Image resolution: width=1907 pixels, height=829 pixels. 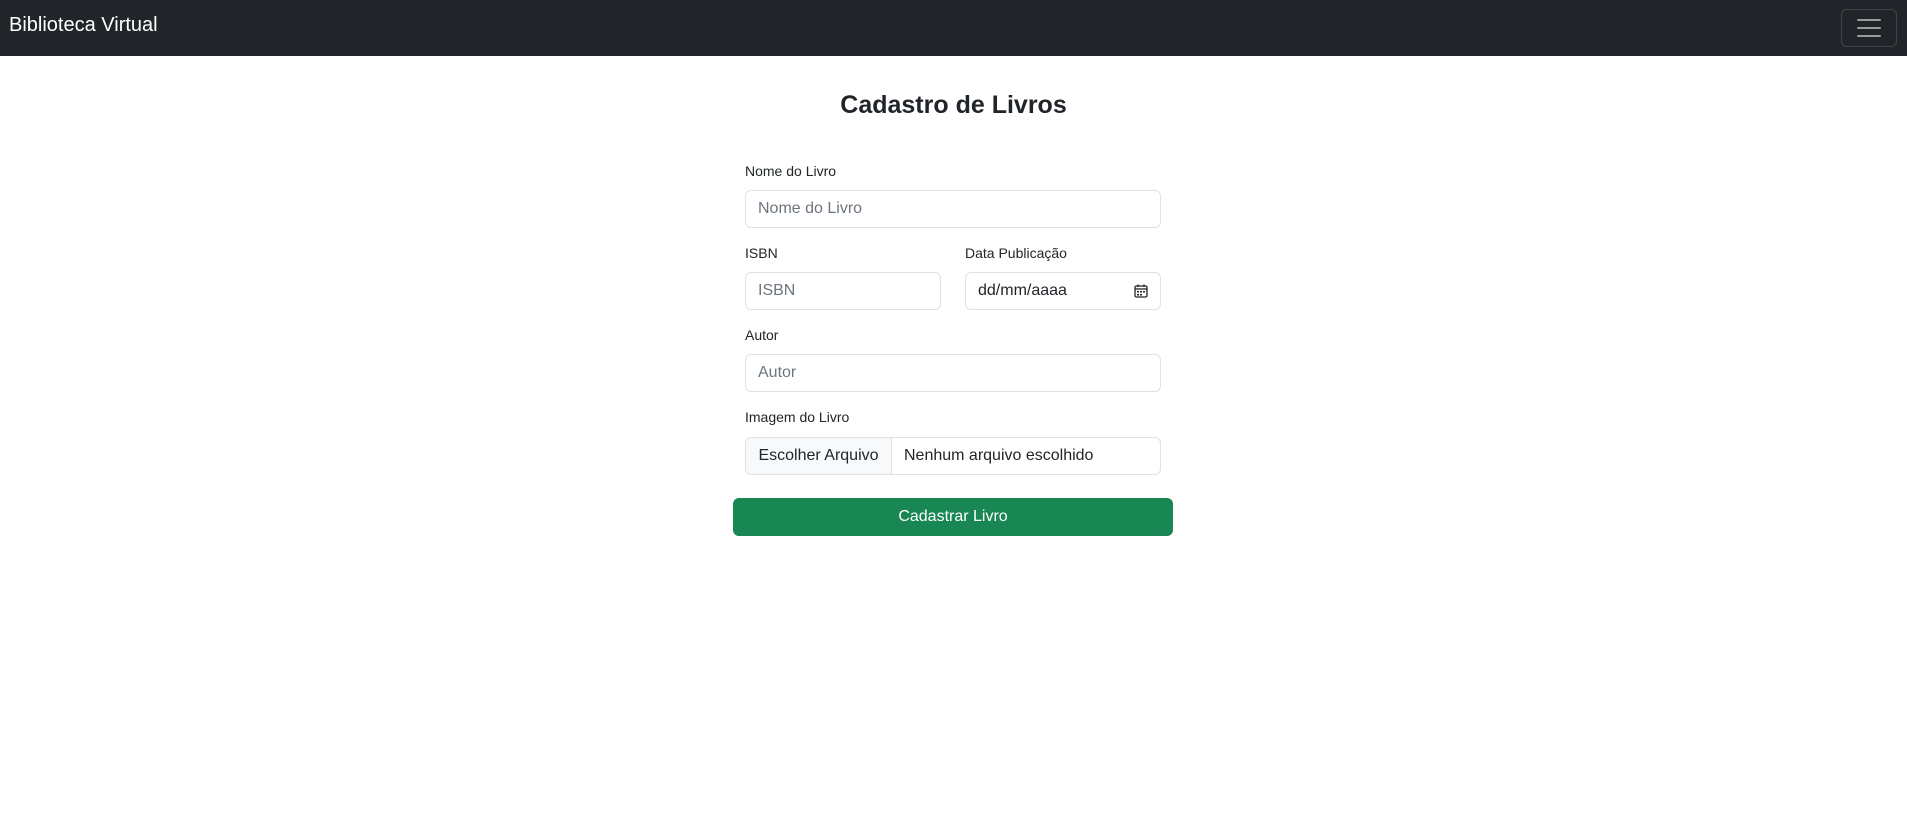 I want to click on isbn-input, so click(x=843, y=291).